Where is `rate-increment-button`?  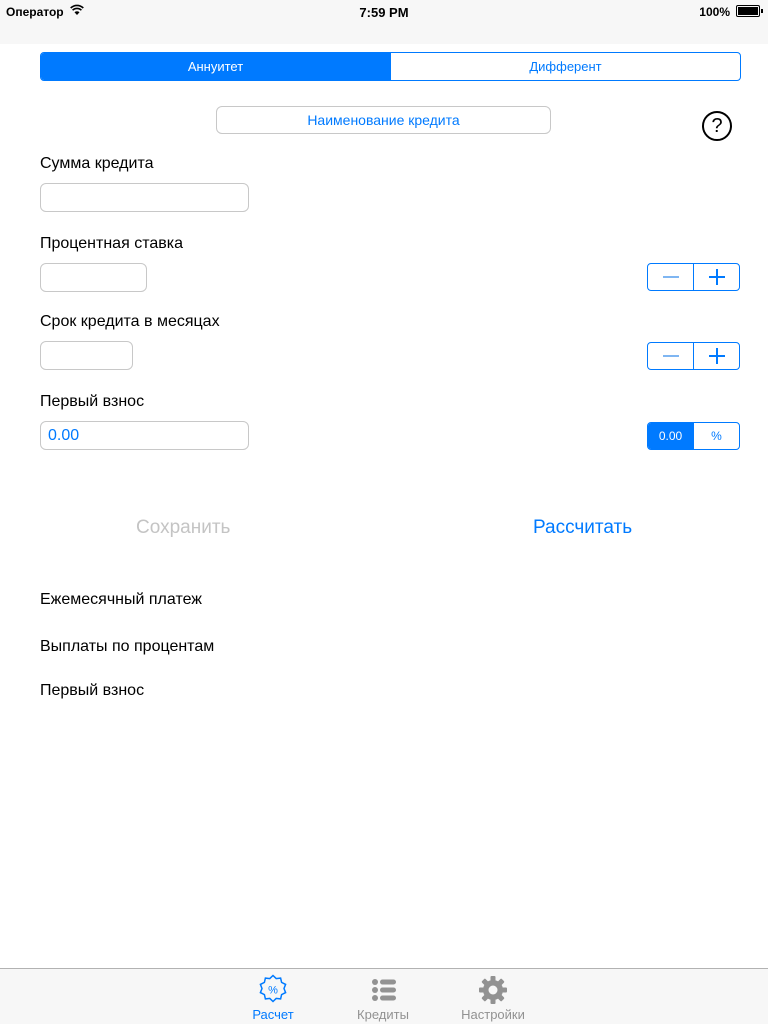 rate-increment-button is located at coordinates (716, 277).